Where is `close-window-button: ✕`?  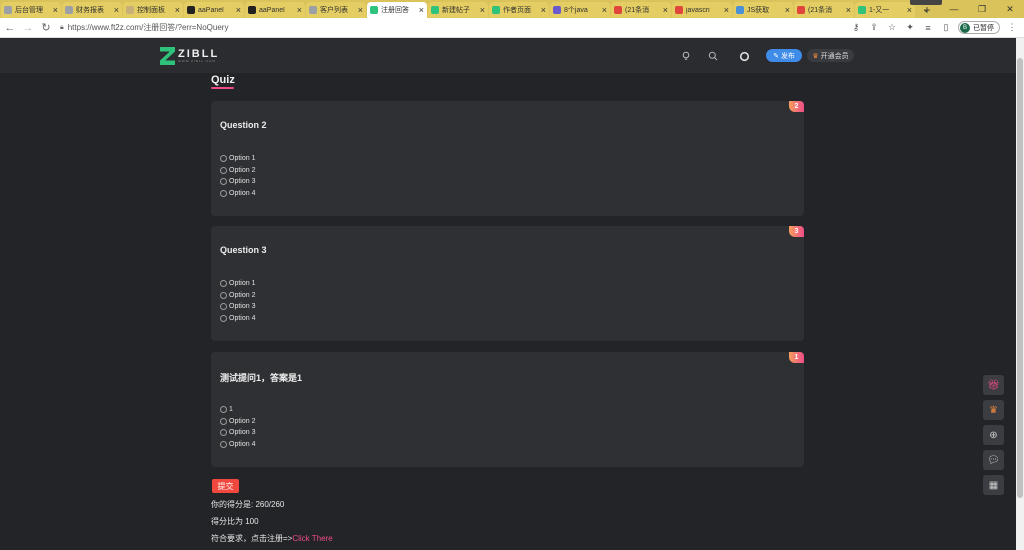 close-window-button: ✕ is located at coordinates (1010, 9).